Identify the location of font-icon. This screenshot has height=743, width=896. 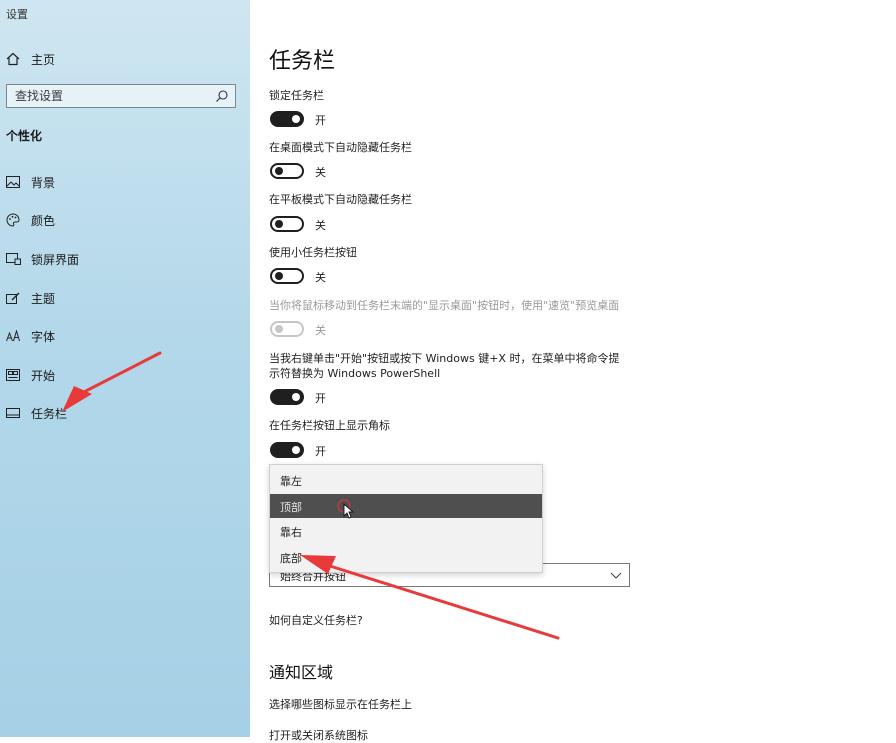
(13, 336).